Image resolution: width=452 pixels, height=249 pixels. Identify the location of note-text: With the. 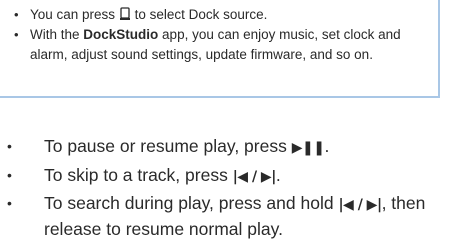
(57, 34).